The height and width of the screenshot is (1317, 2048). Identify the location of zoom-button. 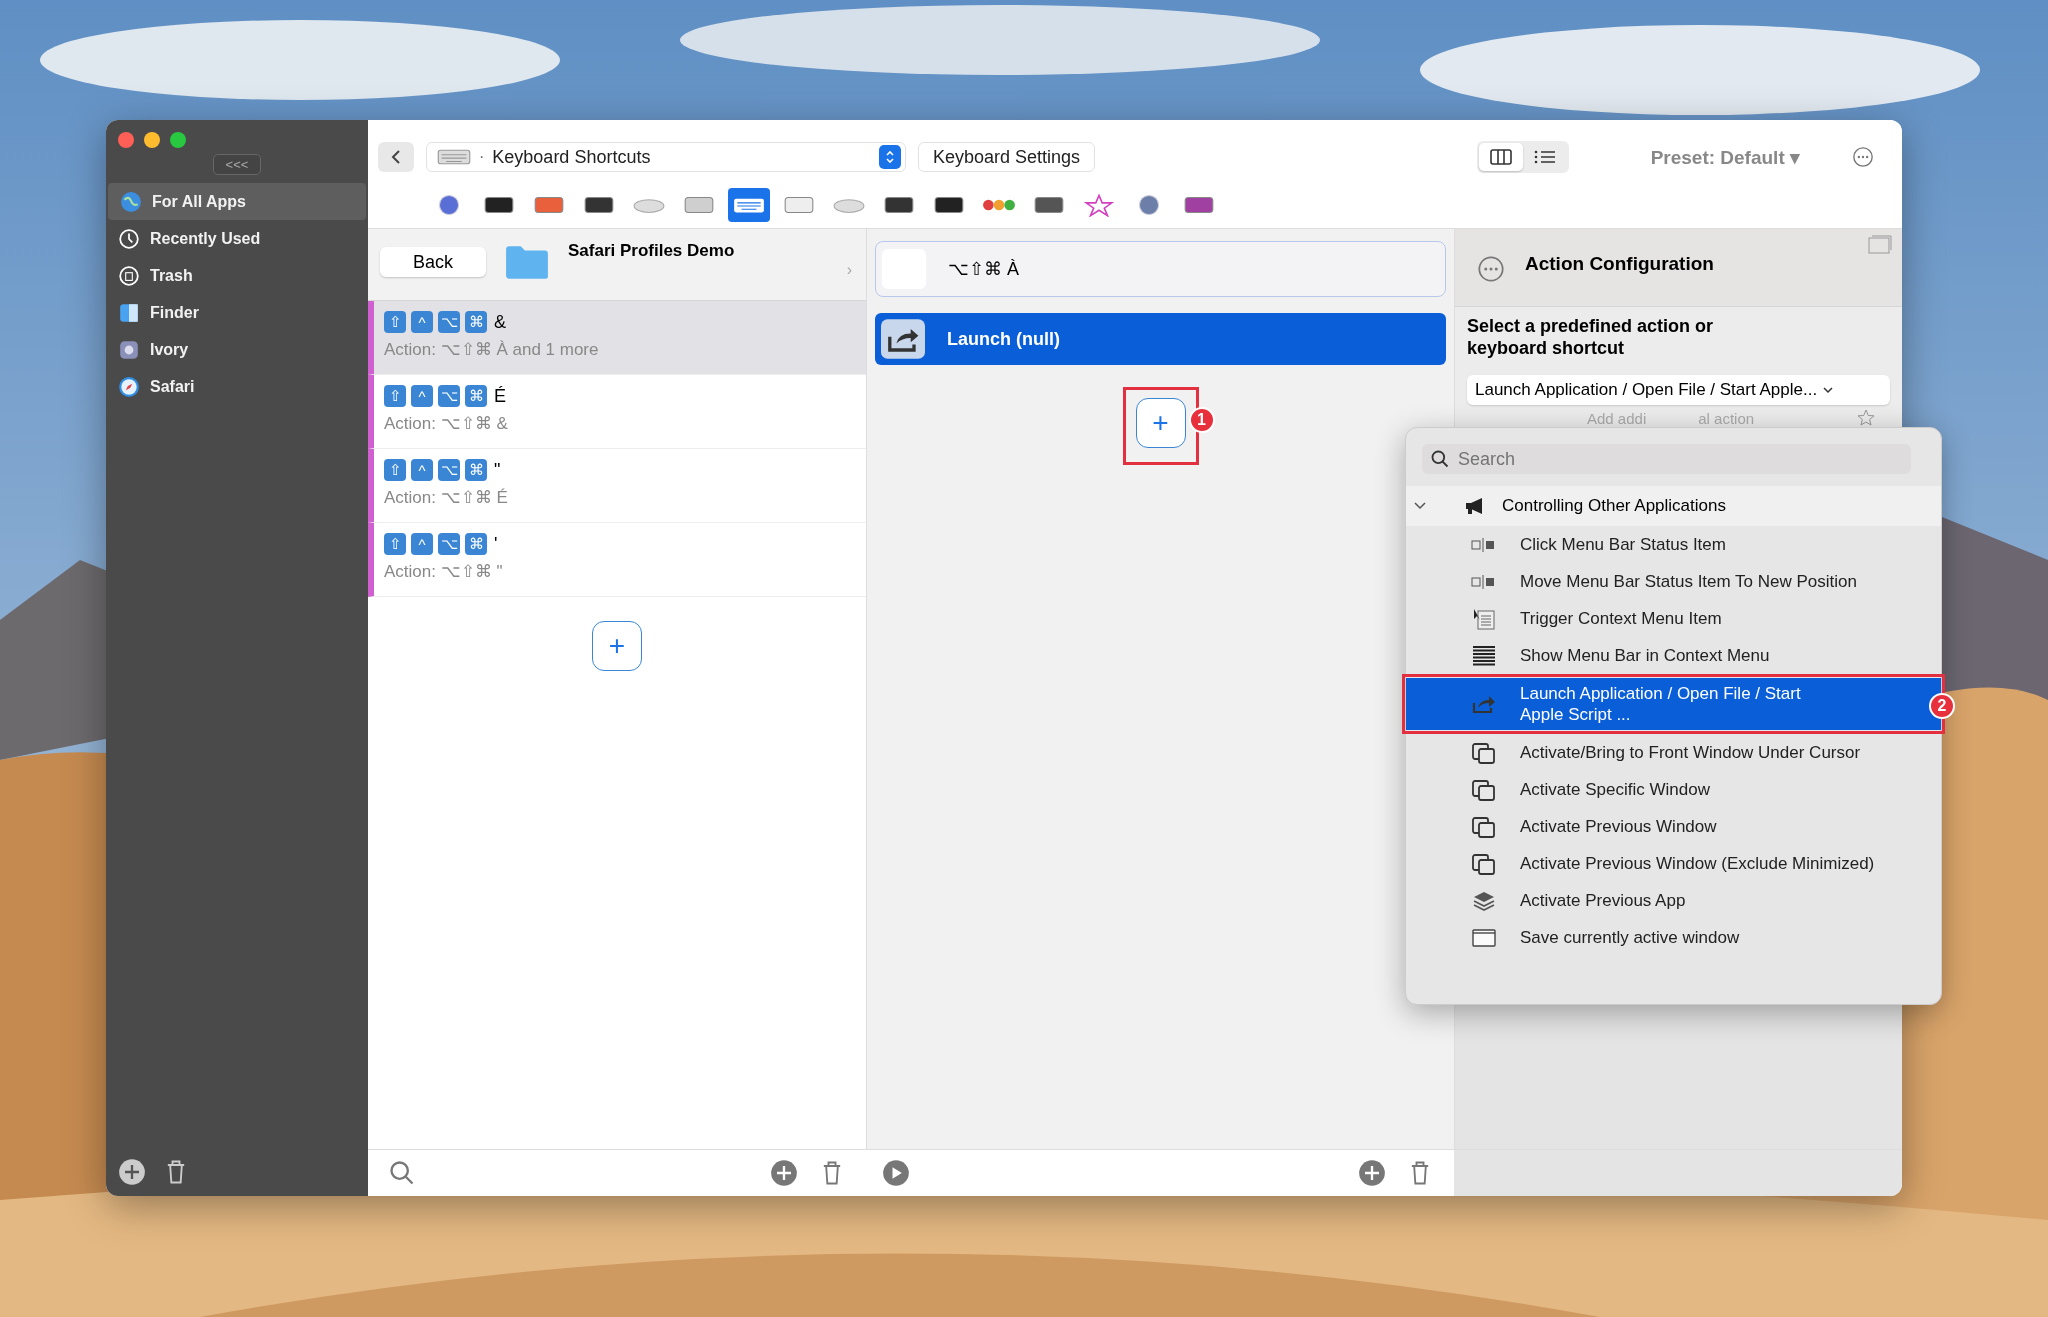
(178, 140).